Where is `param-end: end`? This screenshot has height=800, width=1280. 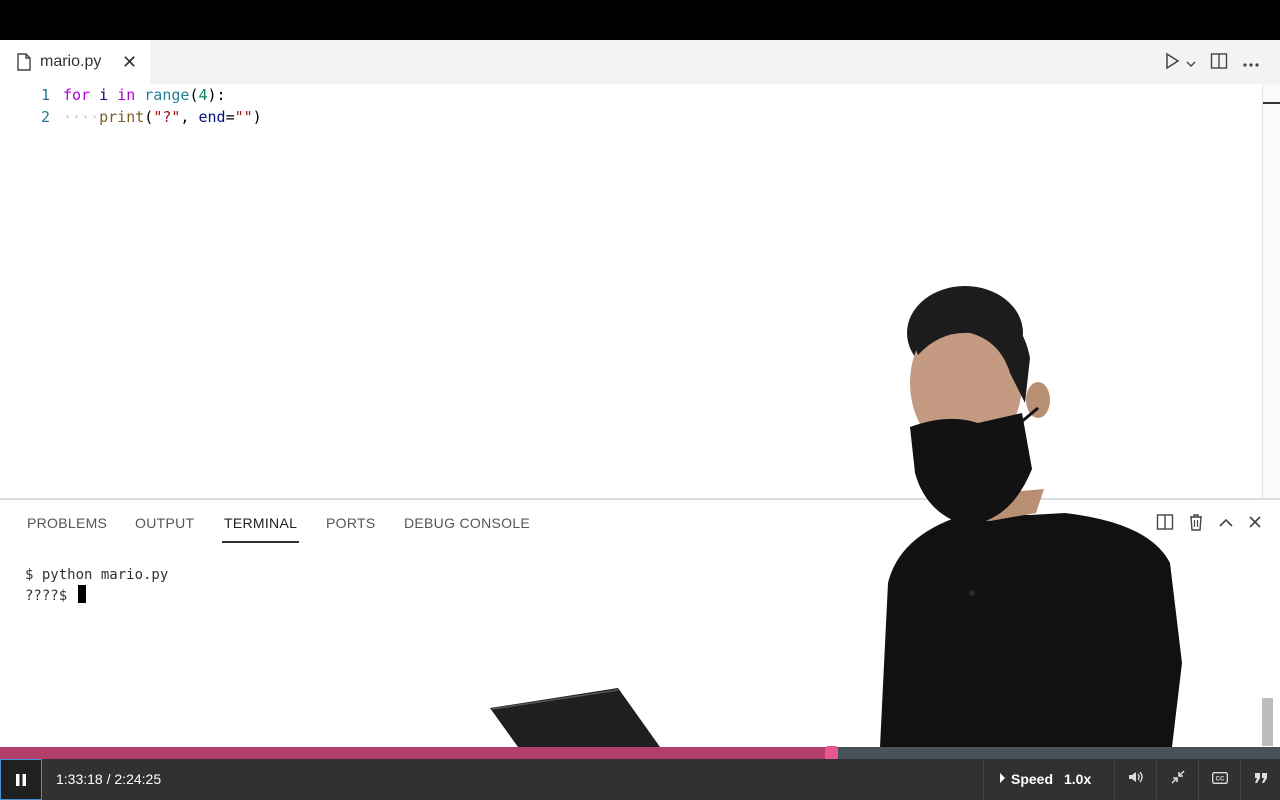 param-end: end is located at coordinates (212, 117).